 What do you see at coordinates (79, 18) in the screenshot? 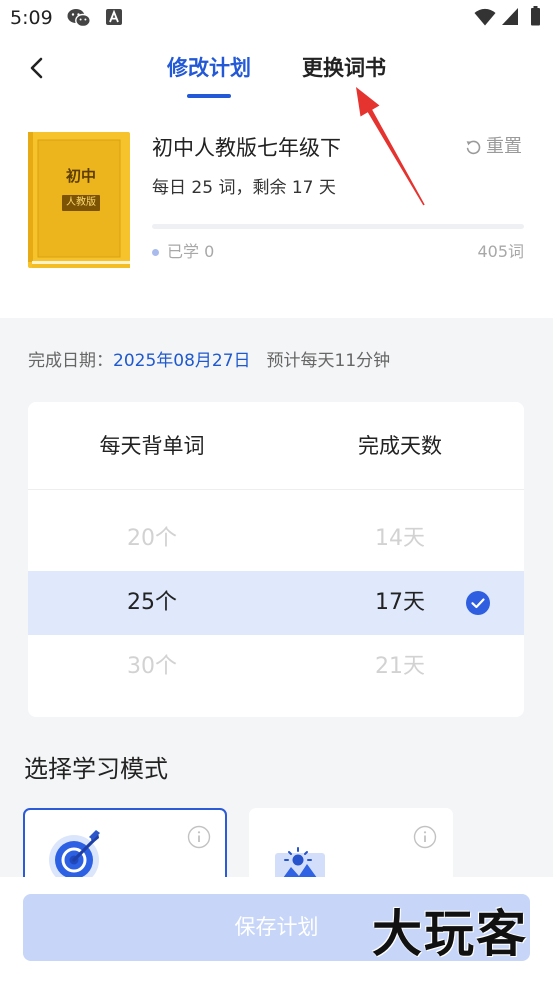
I see `wechat-icon` at bounding box center [79, 18].